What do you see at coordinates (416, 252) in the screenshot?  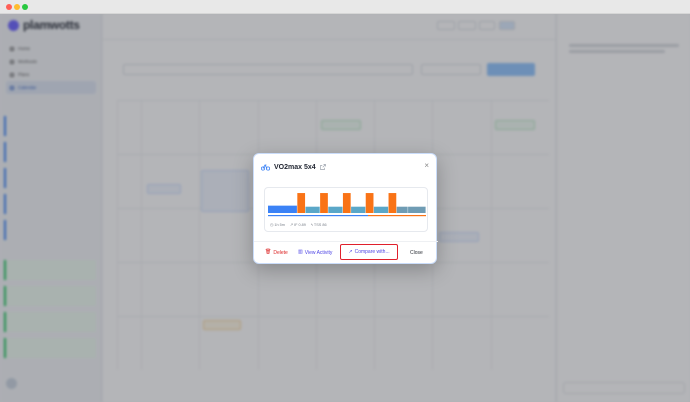 I see `close-button: Close` at bounding box center [416, 252].